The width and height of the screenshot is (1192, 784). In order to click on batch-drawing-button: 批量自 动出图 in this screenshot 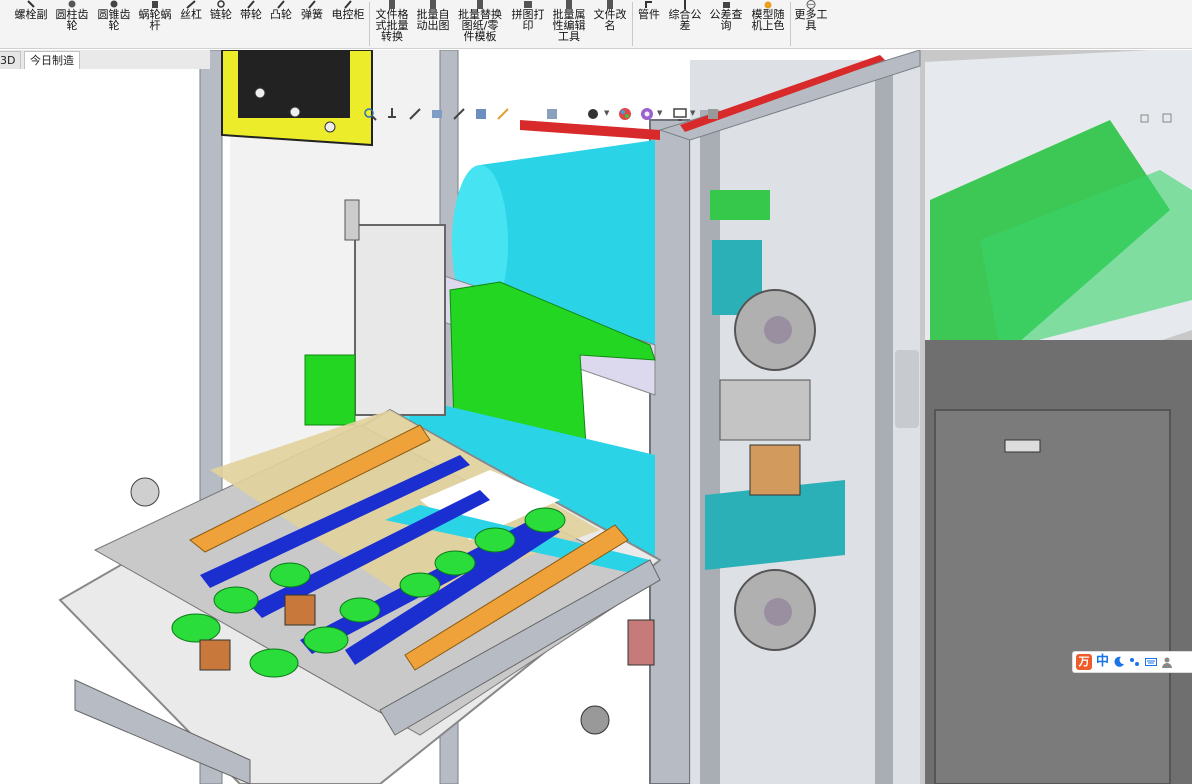, I will do `click(433, 24)`.